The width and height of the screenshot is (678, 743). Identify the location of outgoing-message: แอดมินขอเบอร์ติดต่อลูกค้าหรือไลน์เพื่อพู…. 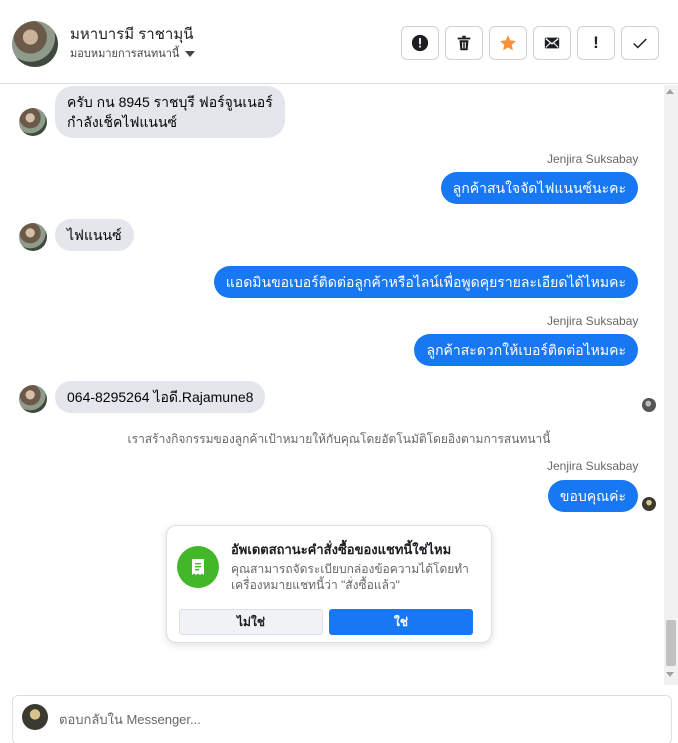
(425, 282).